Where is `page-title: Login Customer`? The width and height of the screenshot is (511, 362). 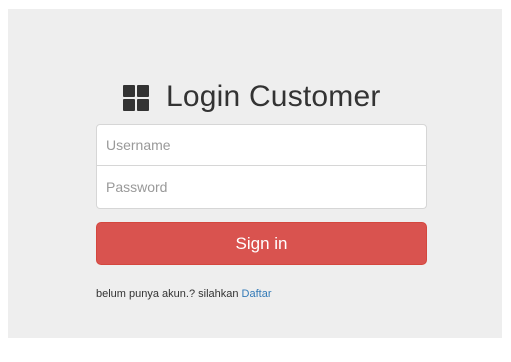 page-title: Login Customer is located at coordinates (273, 96).